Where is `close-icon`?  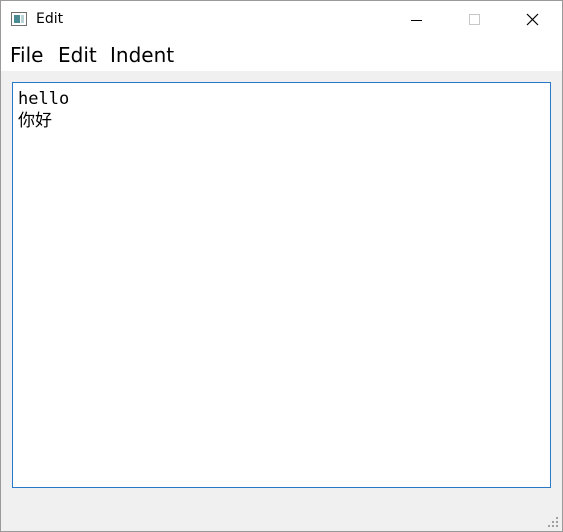 close-icon is located at coordinates (532, 19).